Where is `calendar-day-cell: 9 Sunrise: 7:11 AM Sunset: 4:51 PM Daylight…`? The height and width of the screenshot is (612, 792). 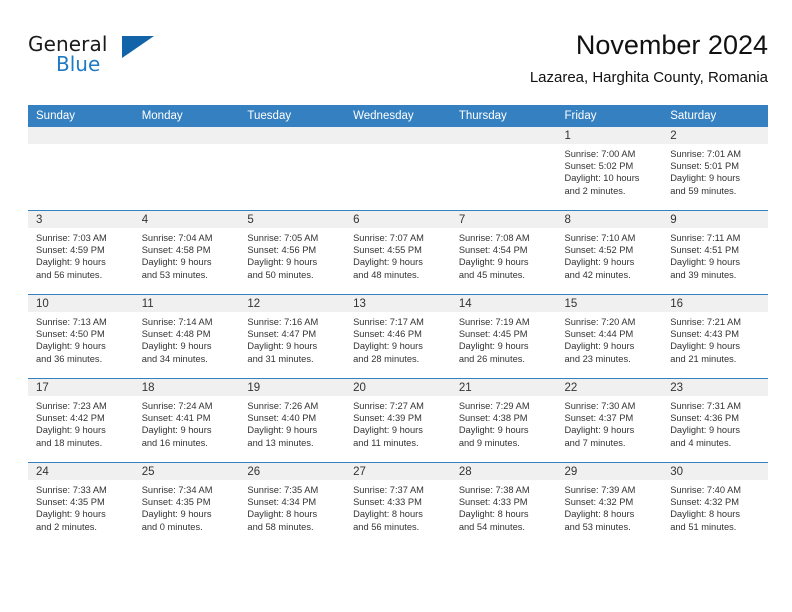 calendar-day-cell: 9 Sunrise: 7:11 AM Sunset: 4:51 PM Daylight… is located at coordinates (715, 252).